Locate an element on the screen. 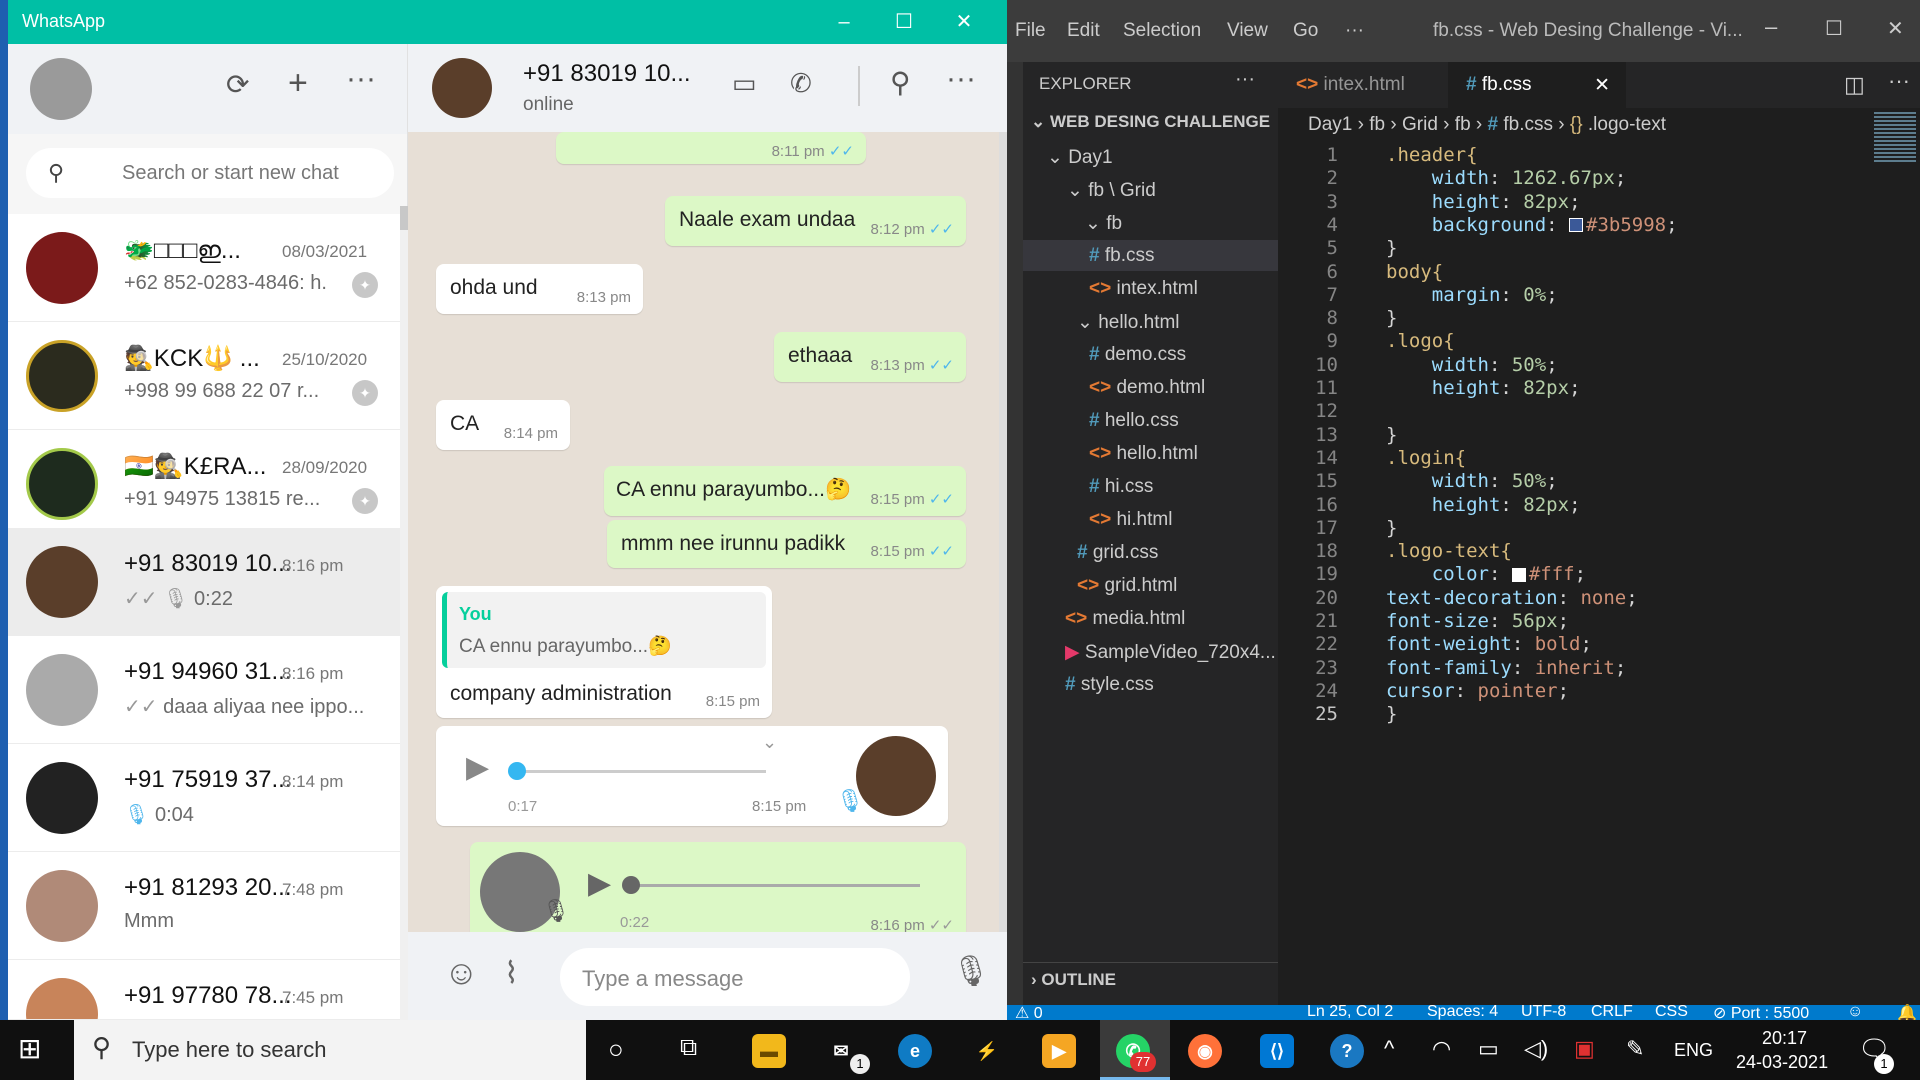 The width and height of the screenshot is (1920, 1080). message-incoming: CA 8:14 pm is located at coordinates (503, 425).